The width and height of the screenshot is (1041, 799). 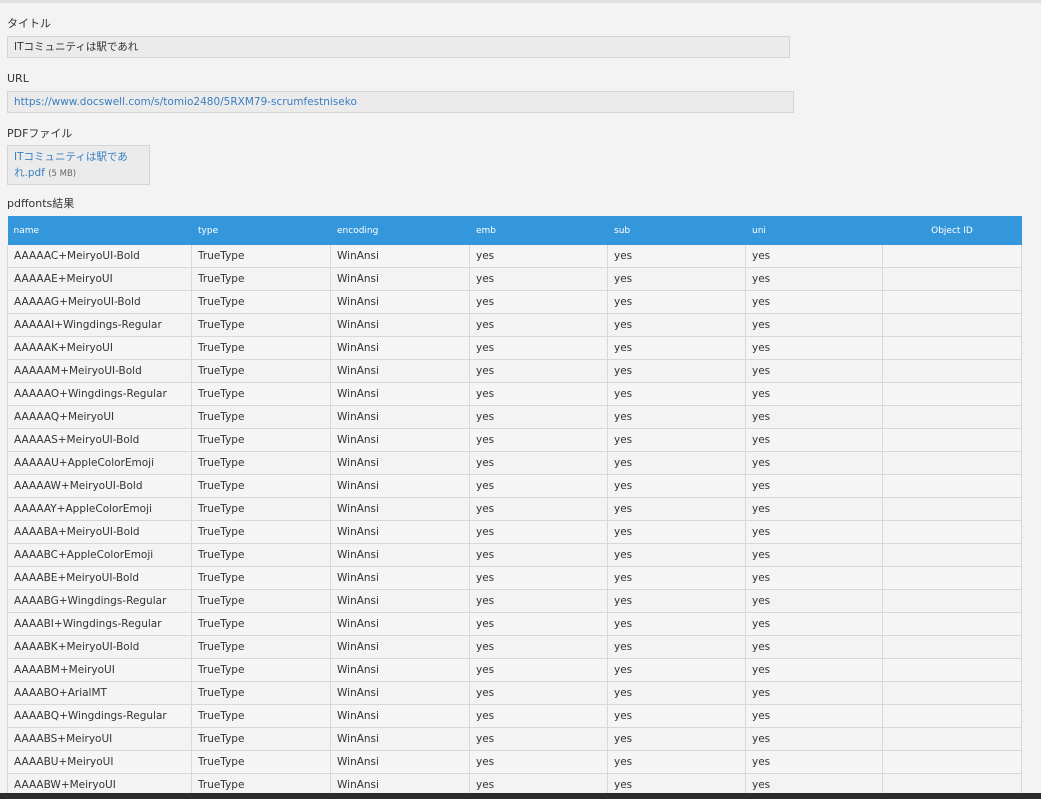 What do you see at coordinates (400, 230) in the screenshot?
I see `column-header-encoding: encoding` at bounding box center [400, 230].